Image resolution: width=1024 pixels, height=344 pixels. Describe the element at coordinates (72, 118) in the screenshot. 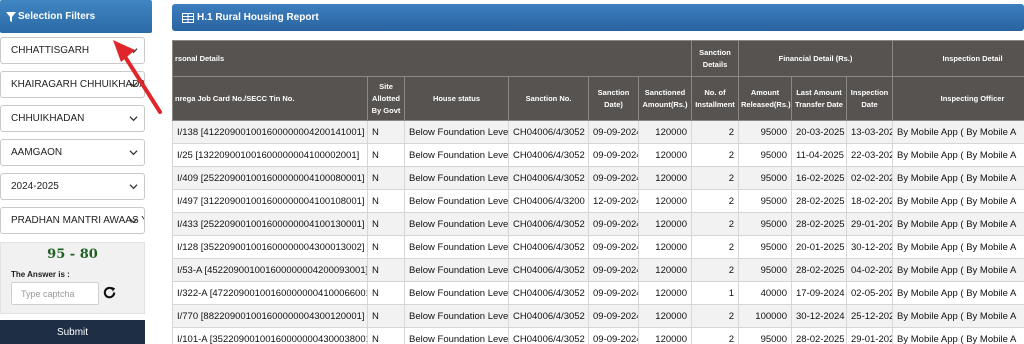

I see `block-select: CHHUIKHADAN` at that location.